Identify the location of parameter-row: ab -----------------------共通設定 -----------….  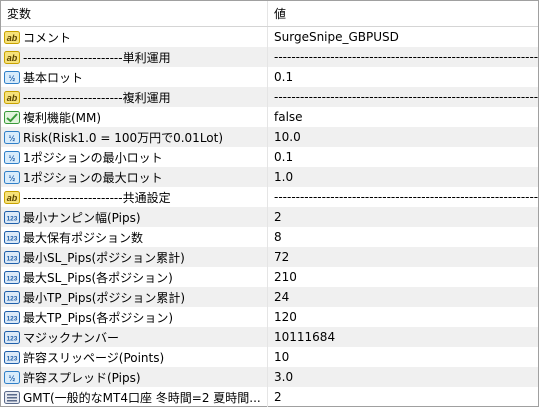
(269, 197).